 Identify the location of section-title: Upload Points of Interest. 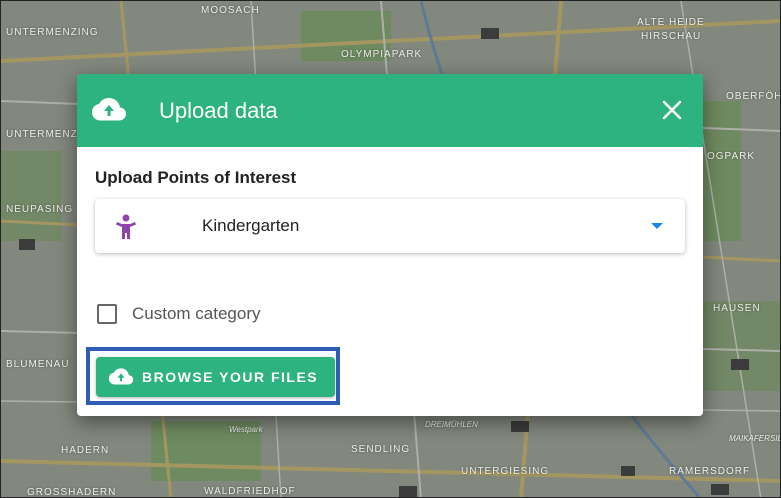
(196, 177).